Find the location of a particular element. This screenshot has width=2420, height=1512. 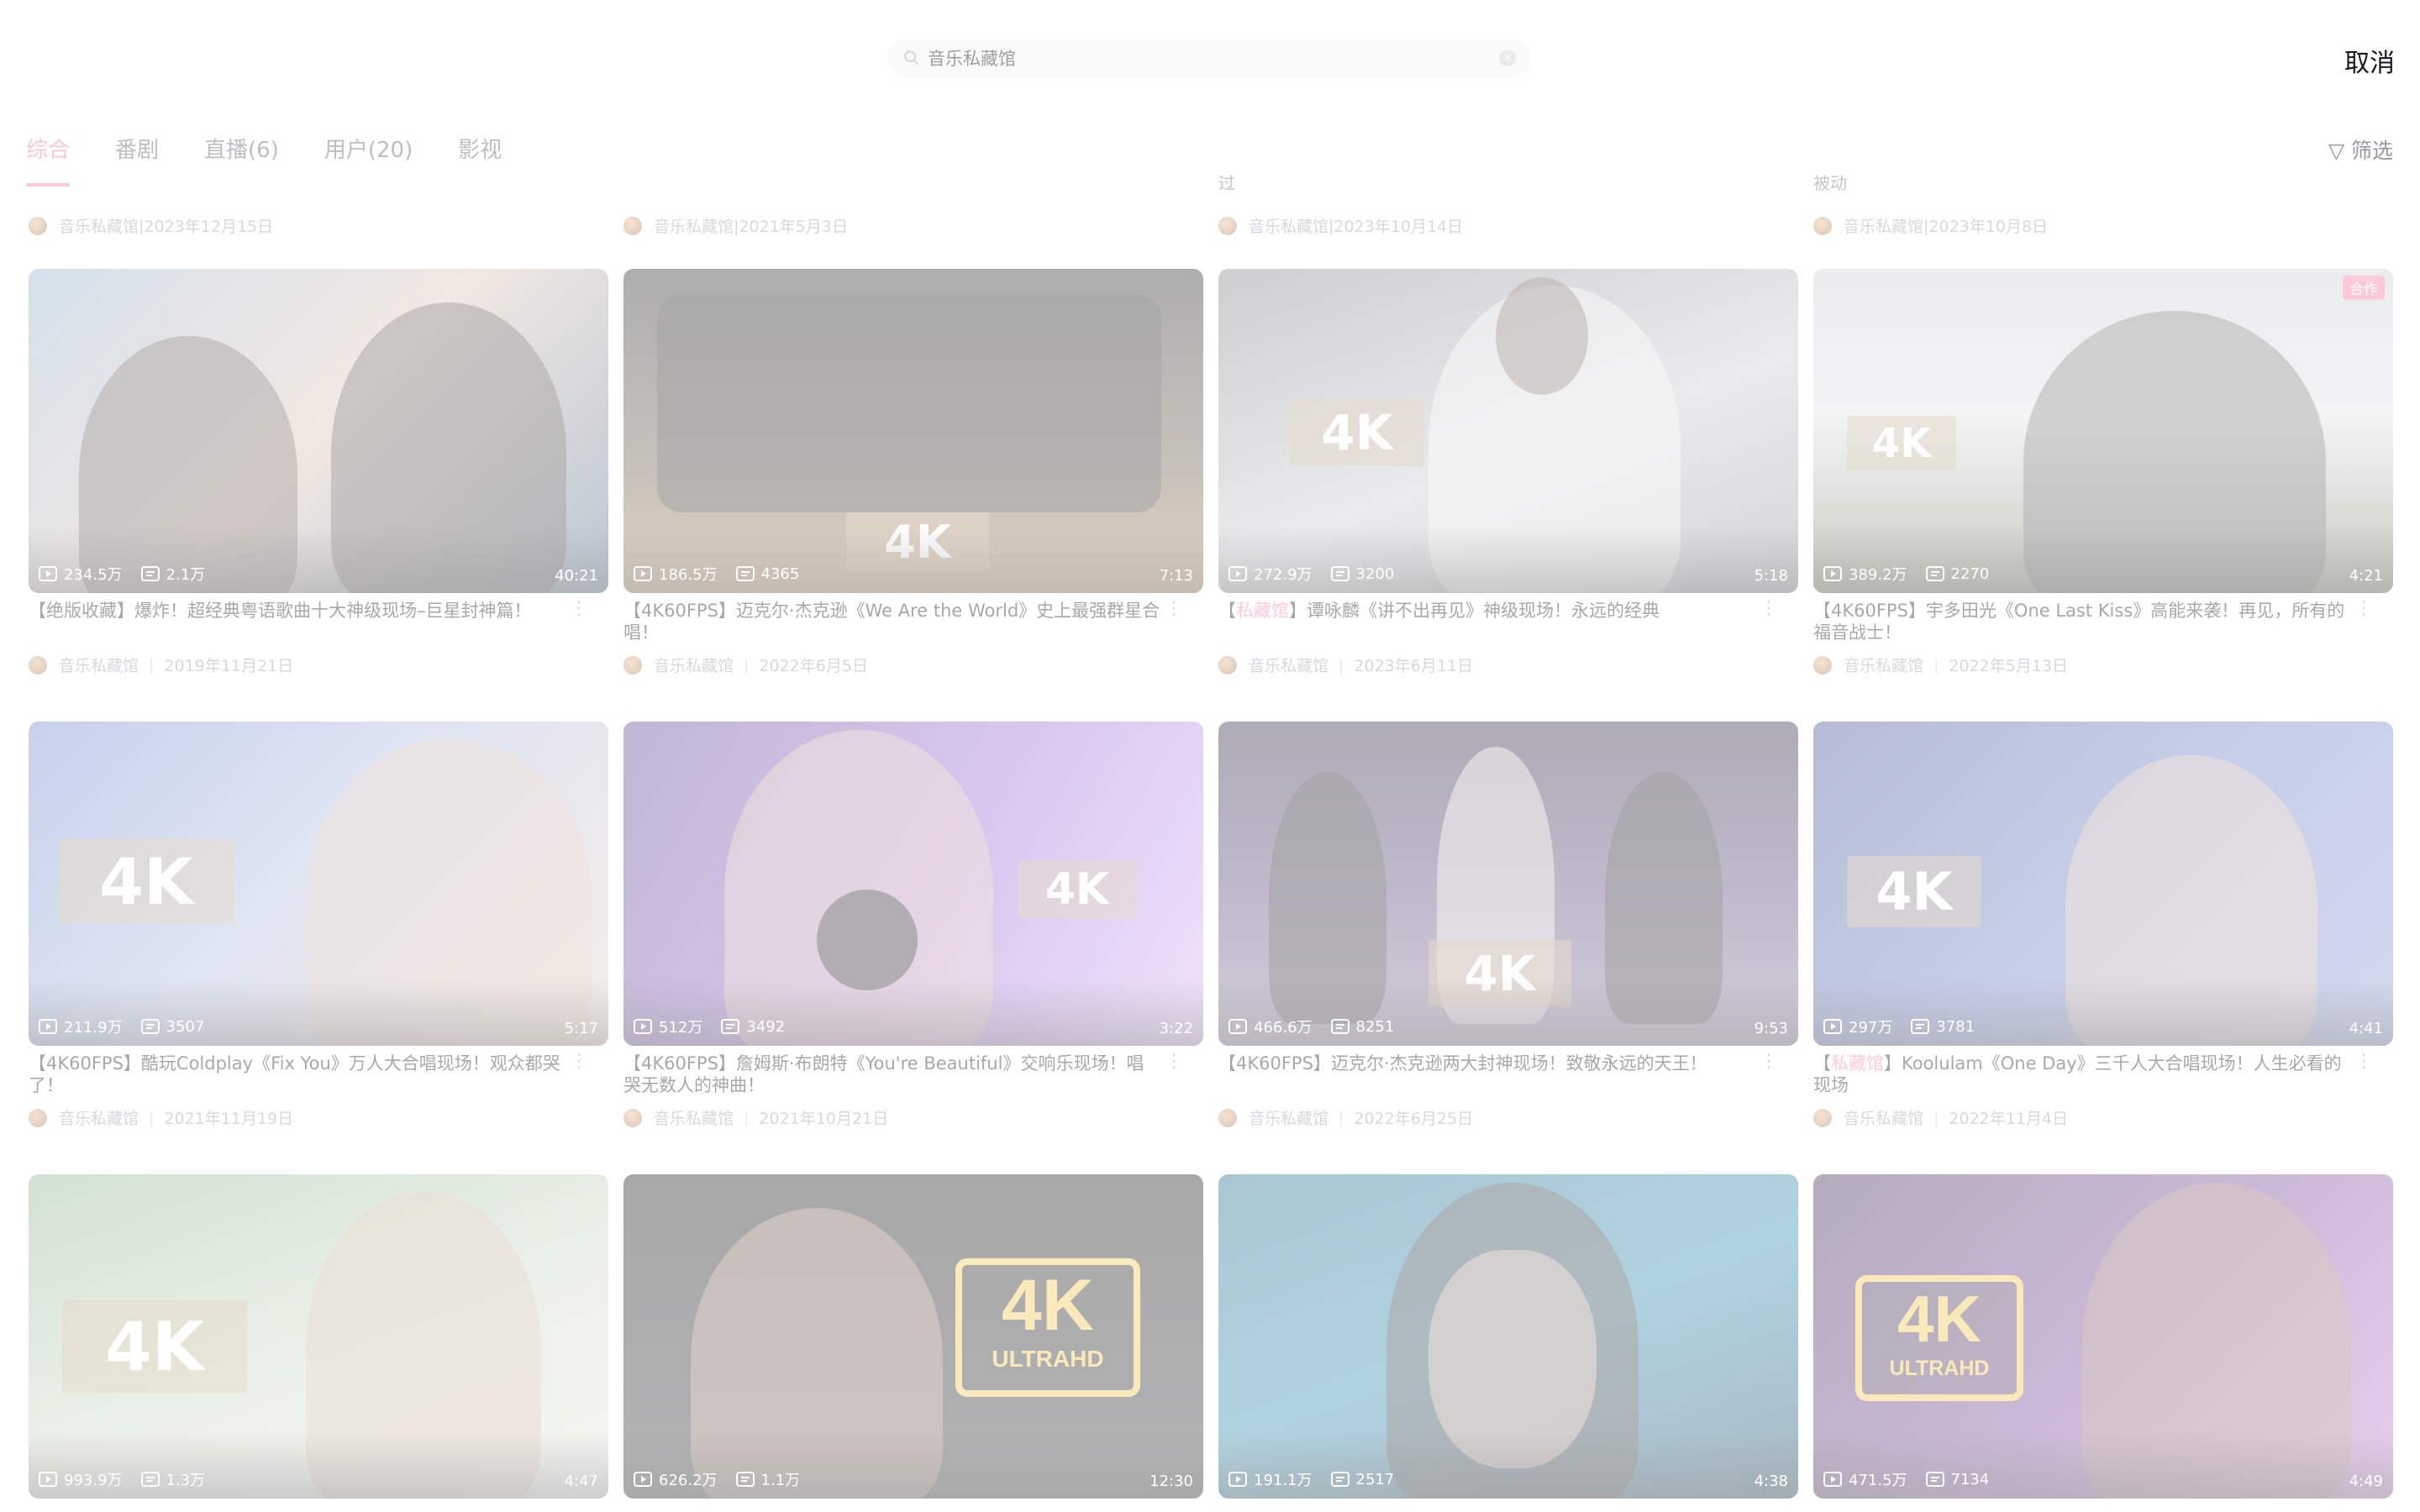

danmaku-count: 3507 is located at coordinates (185, 1026).